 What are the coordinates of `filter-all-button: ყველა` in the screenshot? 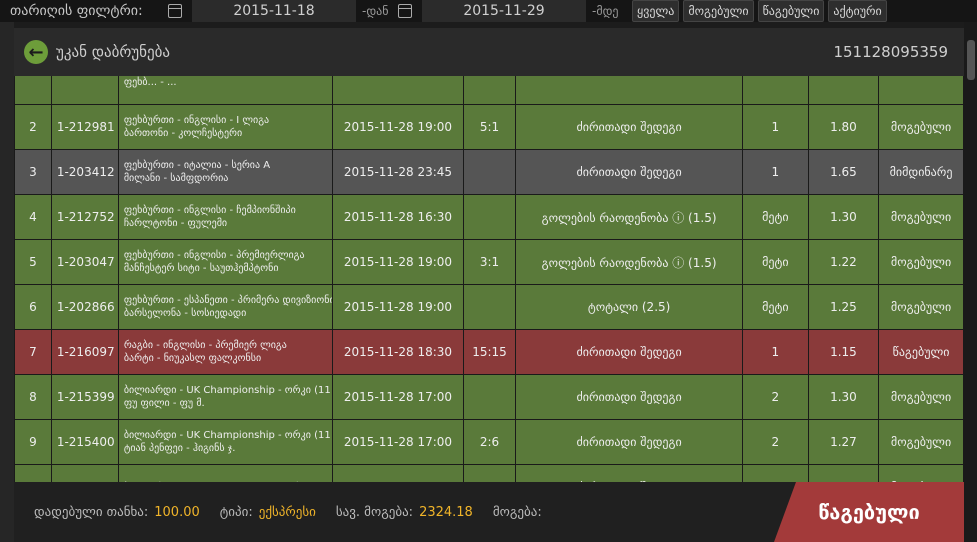 It's located at (656, 11).